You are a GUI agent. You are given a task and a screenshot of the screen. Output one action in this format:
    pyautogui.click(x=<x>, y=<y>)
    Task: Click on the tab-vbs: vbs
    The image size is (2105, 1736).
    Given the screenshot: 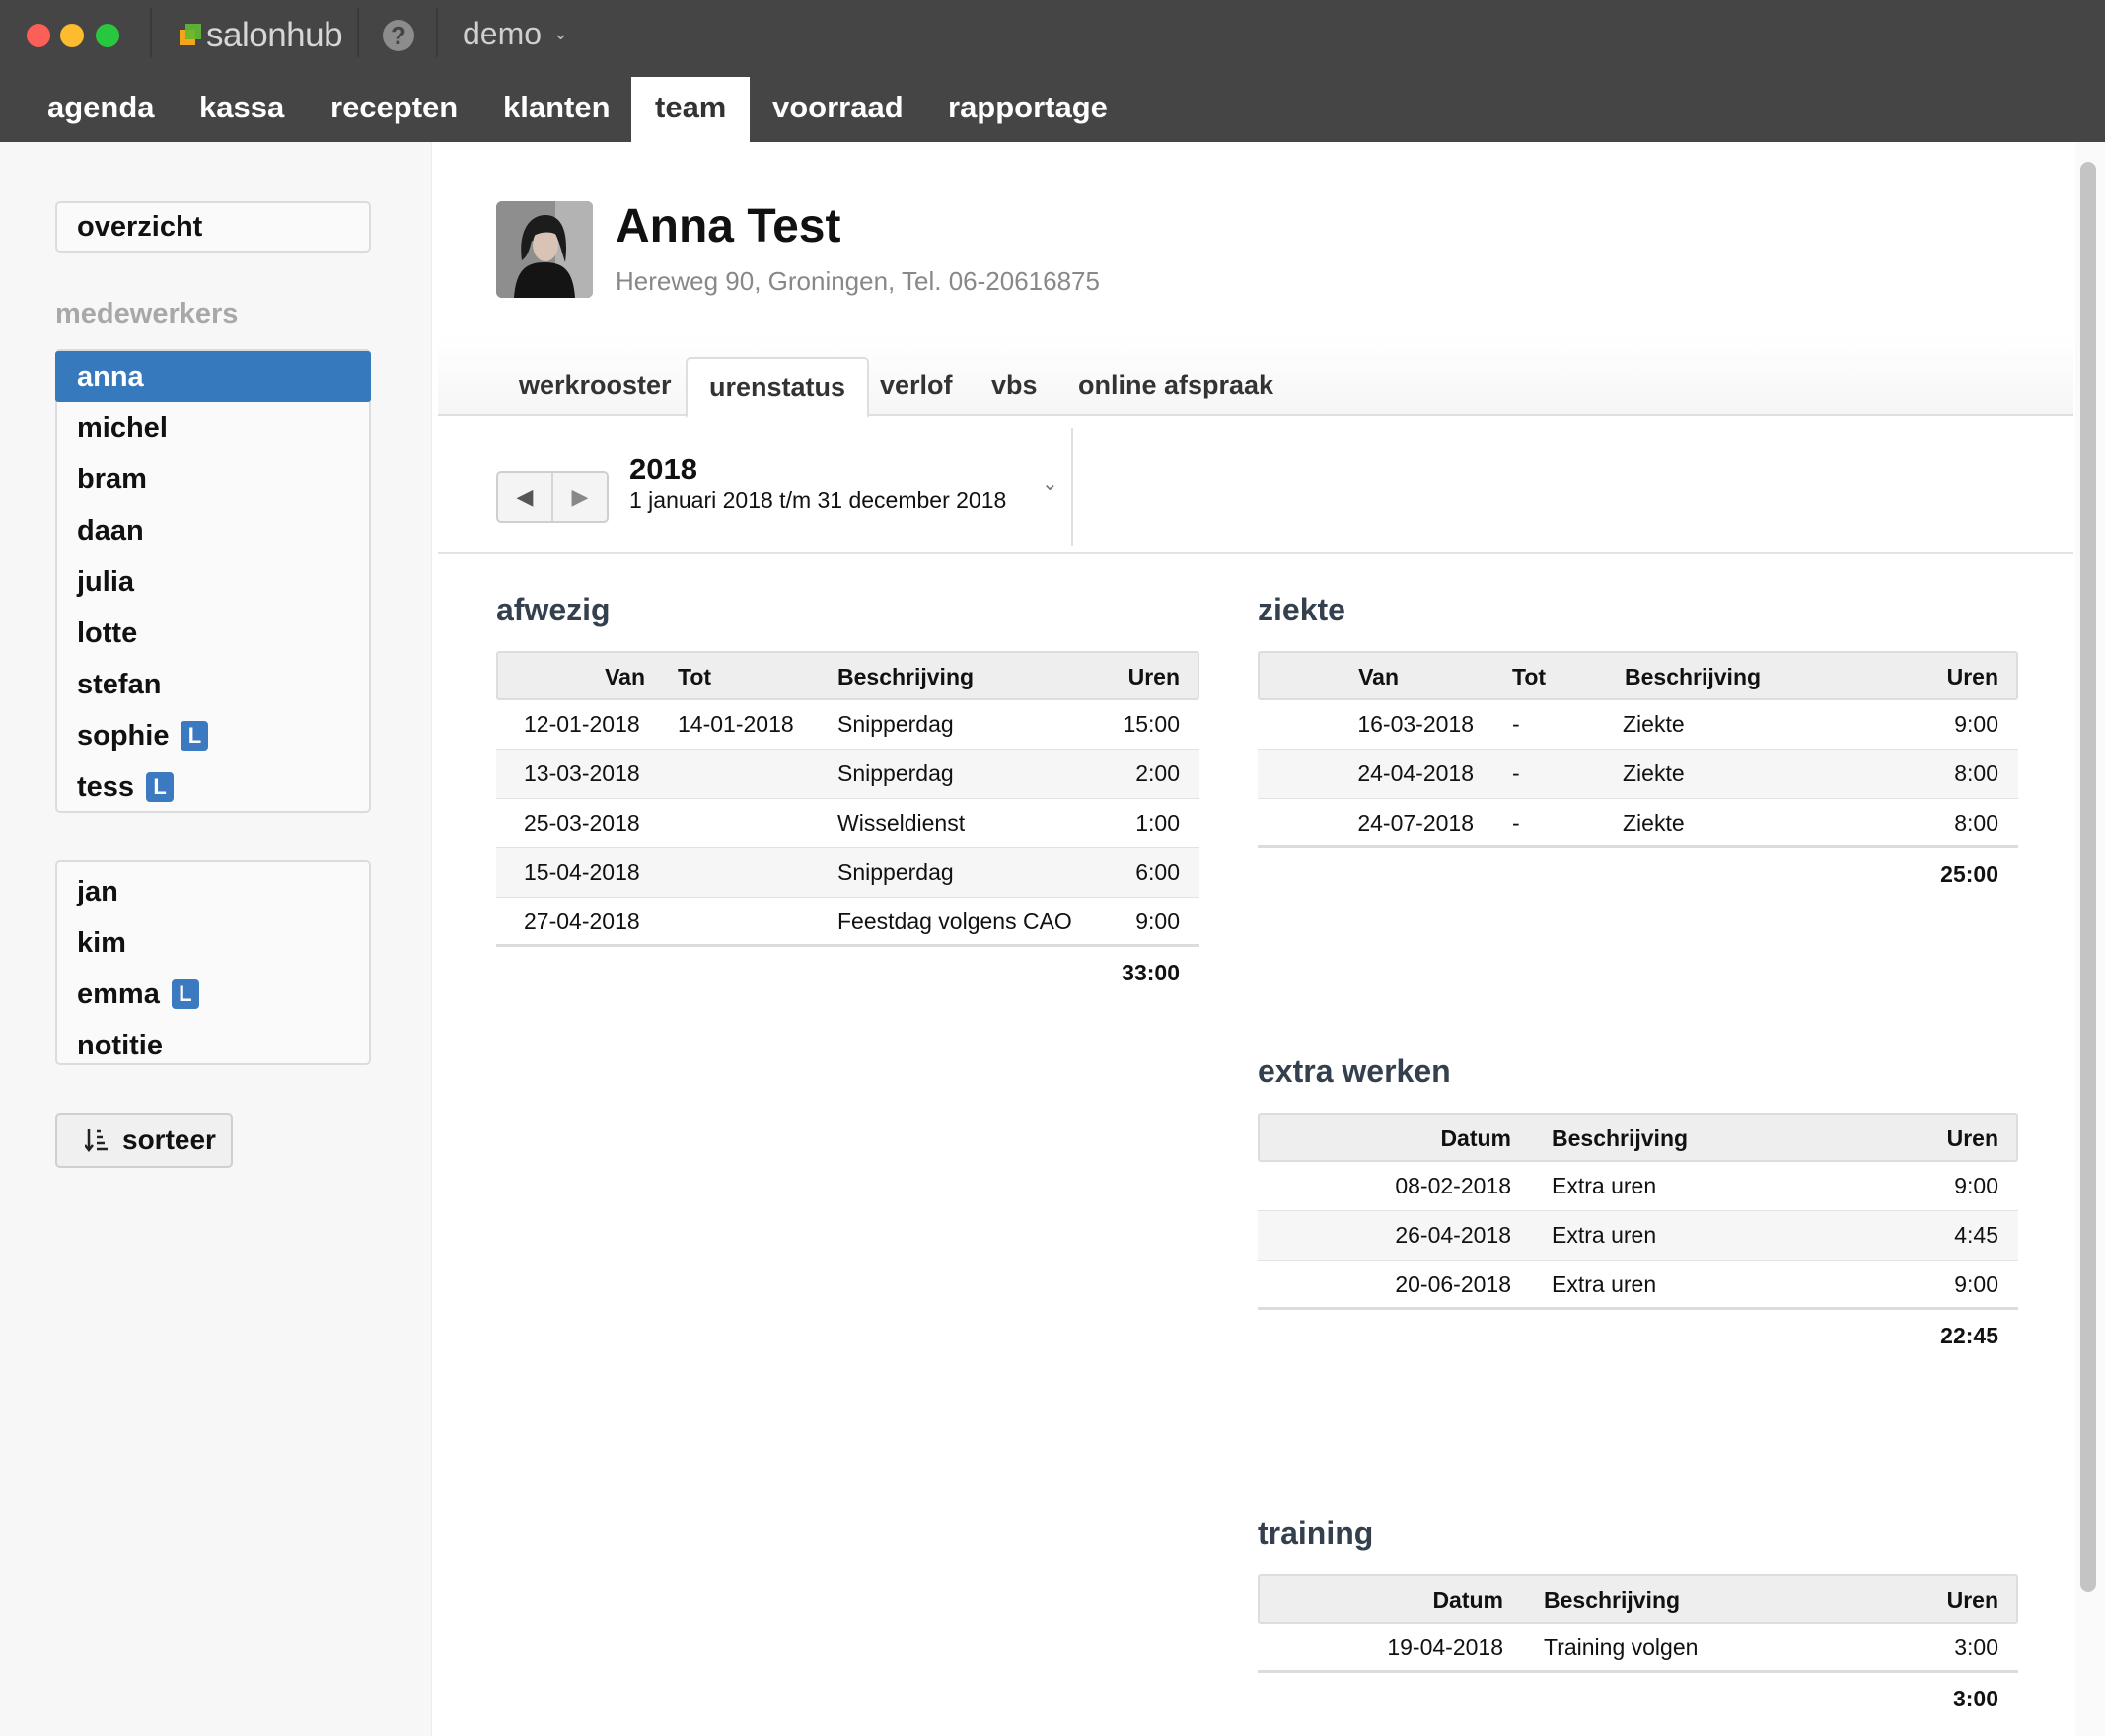 What is the action you would take?
    pyautogui.click(x=1015, y=386)
    